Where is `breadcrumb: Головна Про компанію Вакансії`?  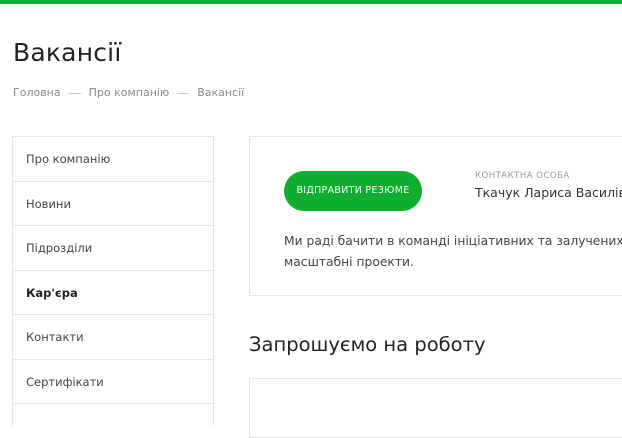 breadcrumb: Головна Про компанію Вакансії is located at coordinates (128, 92).